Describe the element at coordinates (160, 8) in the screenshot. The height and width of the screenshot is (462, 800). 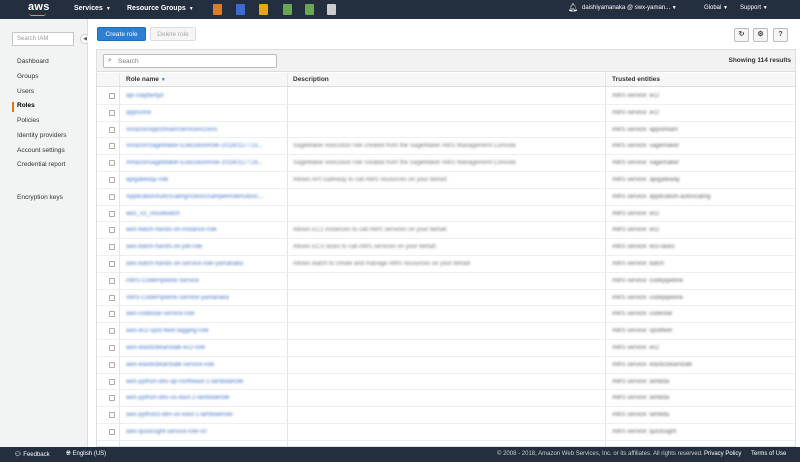
I see `resource-groups-menu: Resource Groups ▼` at that location.